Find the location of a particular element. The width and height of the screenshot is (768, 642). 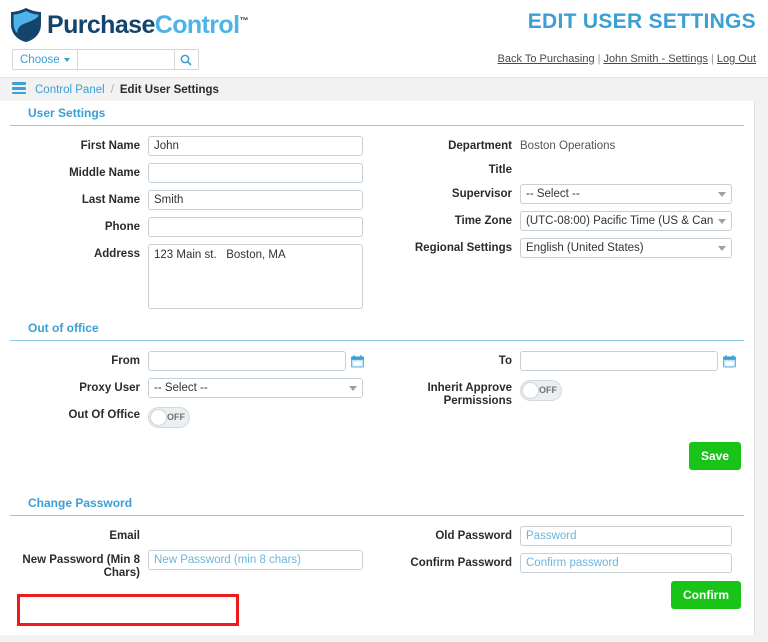

brand-name: PurchaseControl™ is located at coordinates (147, 25).